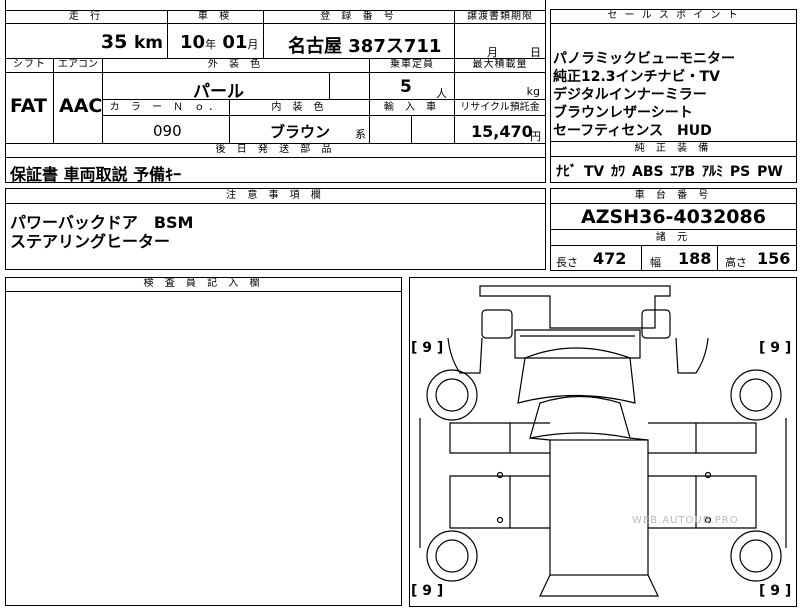 The width and height of the screenshot is (800, 608). Describe the element at coordinates (365, 46) in the screenshot. I see `registration-value: 名古屋 387ス711` at that location.